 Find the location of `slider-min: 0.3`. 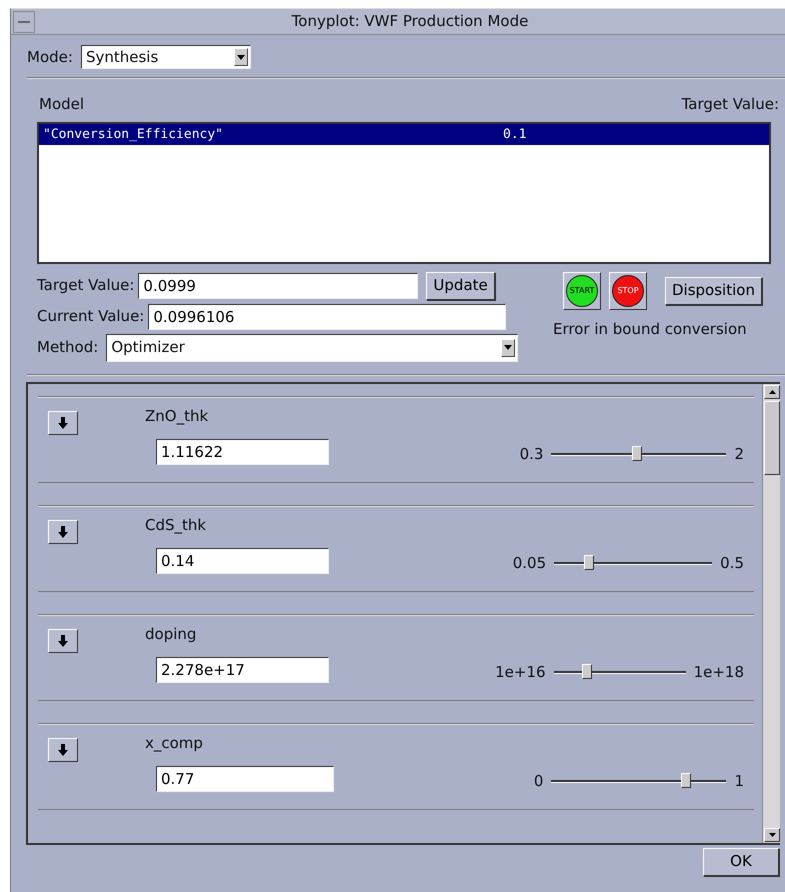

slider-min: 0.3 is located at coordinates (532, 454).